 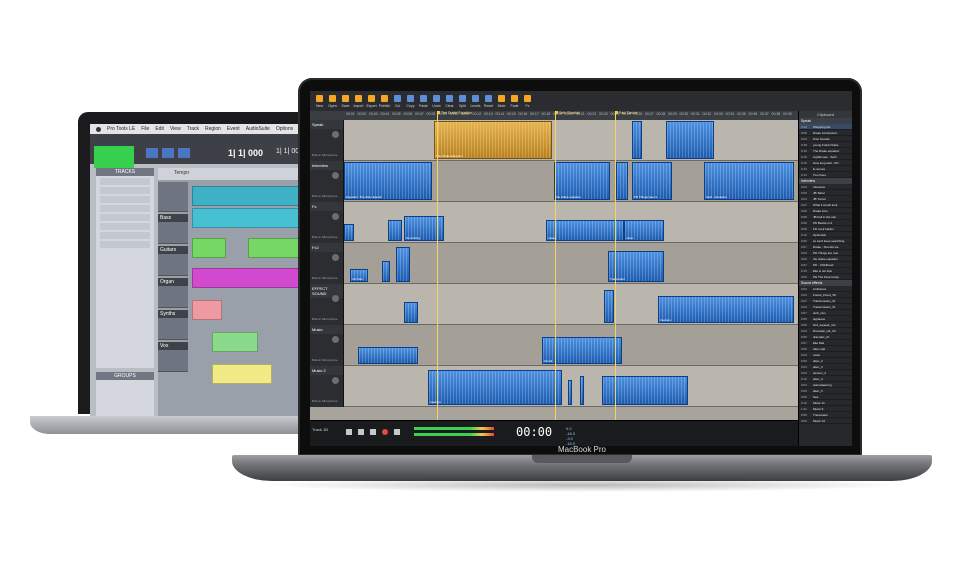 I want to click on split-button: Split, so click(x=462, y=102).